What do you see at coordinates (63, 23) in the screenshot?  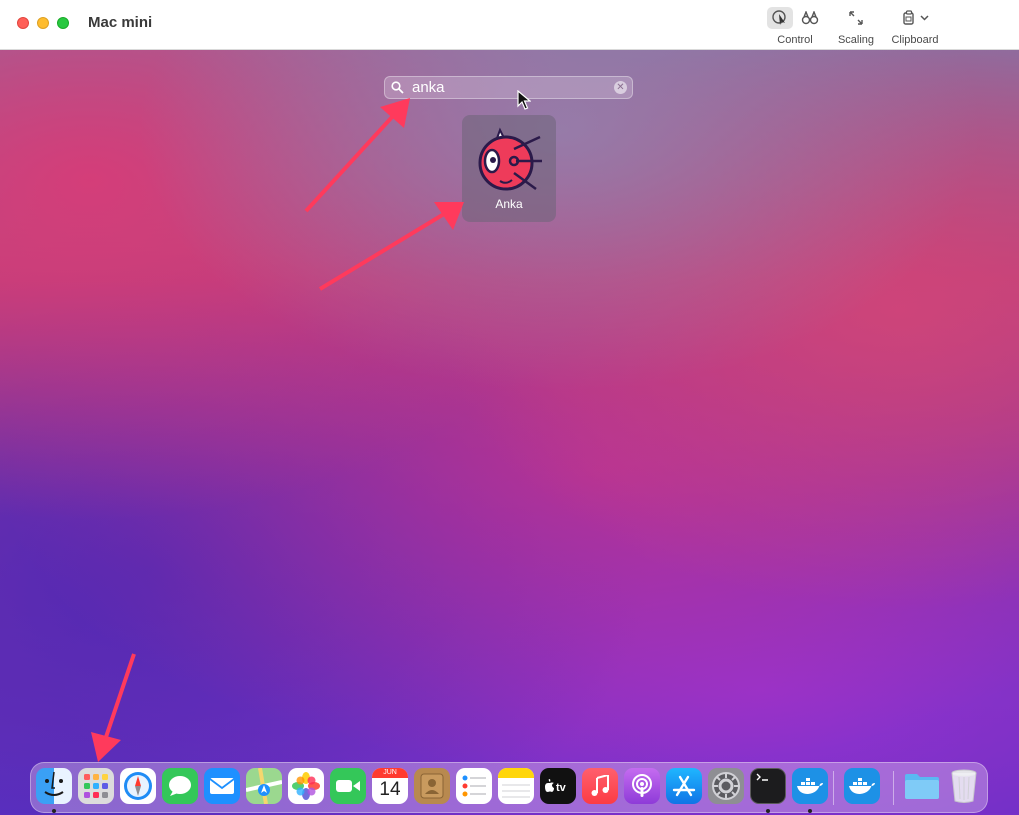 I see `zoom-window-button` at bounding box center [63, 23].